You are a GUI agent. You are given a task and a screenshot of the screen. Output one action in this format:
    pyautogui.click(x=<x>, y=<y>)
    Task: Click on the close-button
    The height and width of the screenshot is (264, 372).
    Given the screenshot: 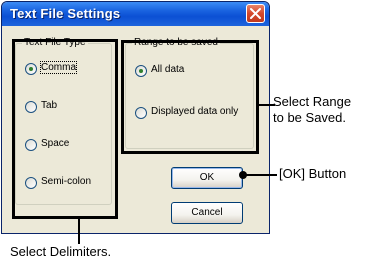 What is the action you would take?
    pyautogui.click(x=255, y=13)
    